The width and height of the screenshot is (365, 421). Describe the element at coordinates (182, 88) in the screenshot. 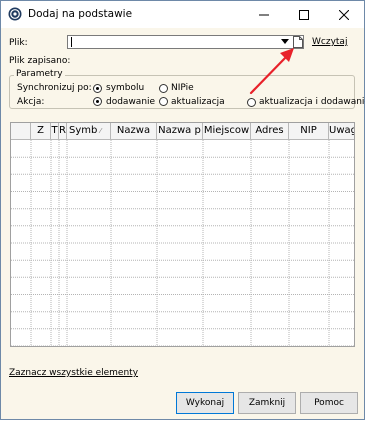

I see `radio-sync-nip-label: NIPie` at that location.